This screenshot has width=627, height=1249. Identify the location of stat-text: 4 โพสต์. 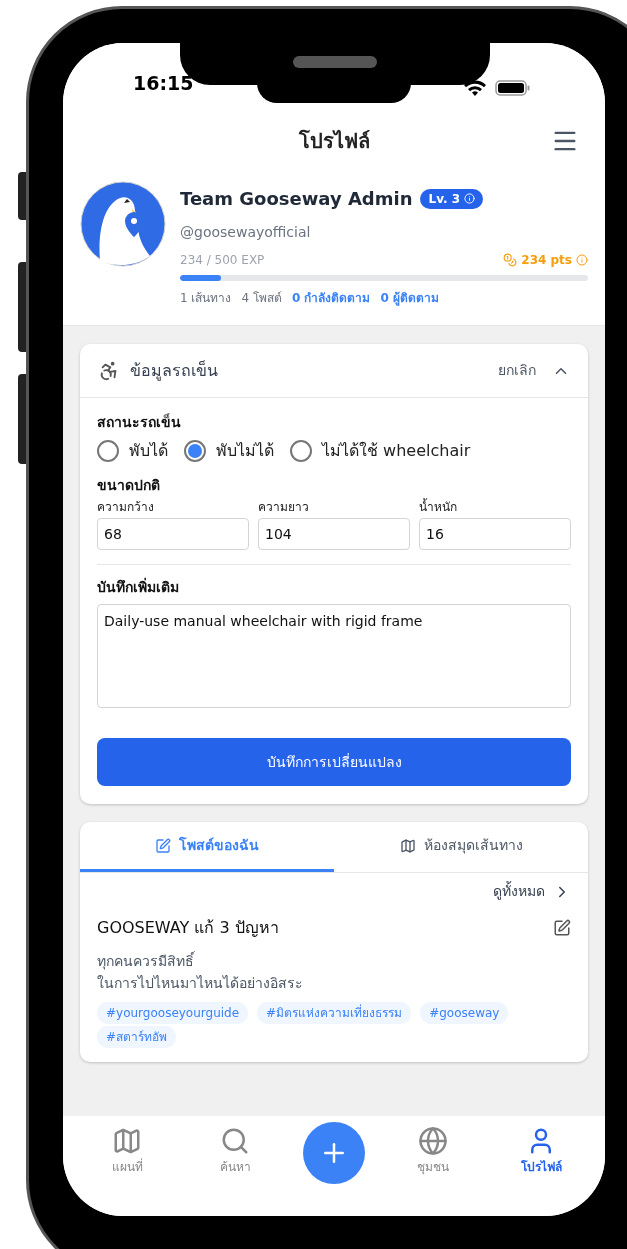
(261, 298).